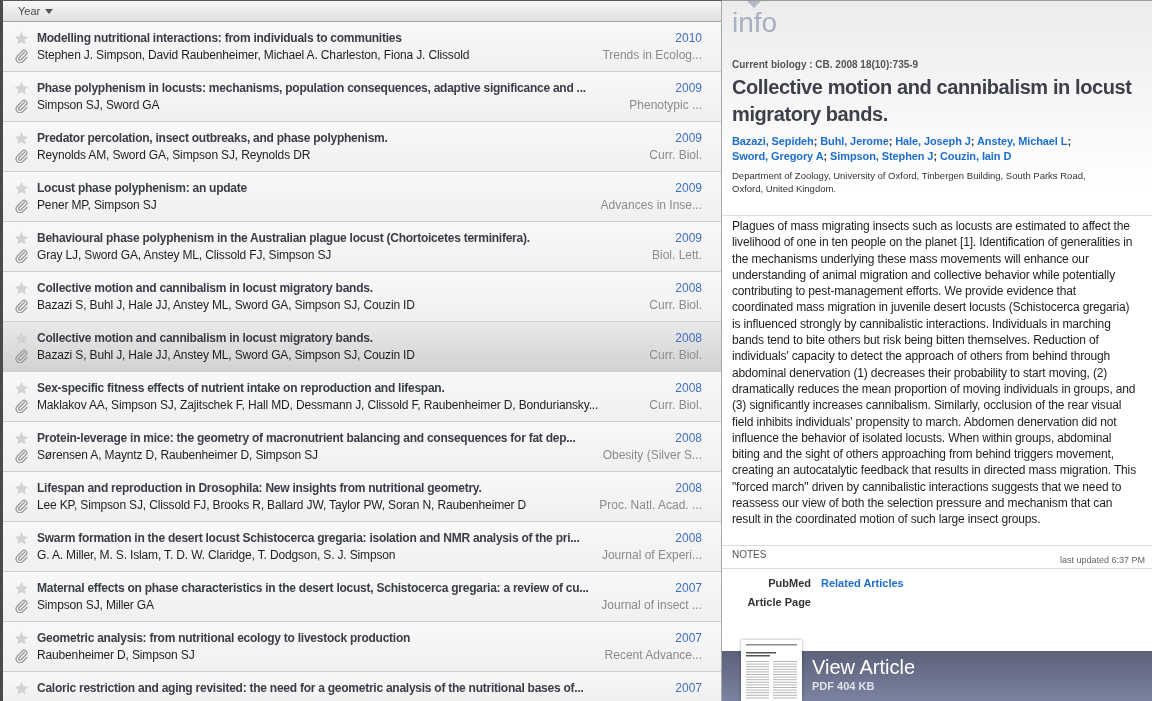  Describe the element at coordinates (313, 205) in the screenshot. I see `author-list: Pener MP, Simpson SJ` at that location.